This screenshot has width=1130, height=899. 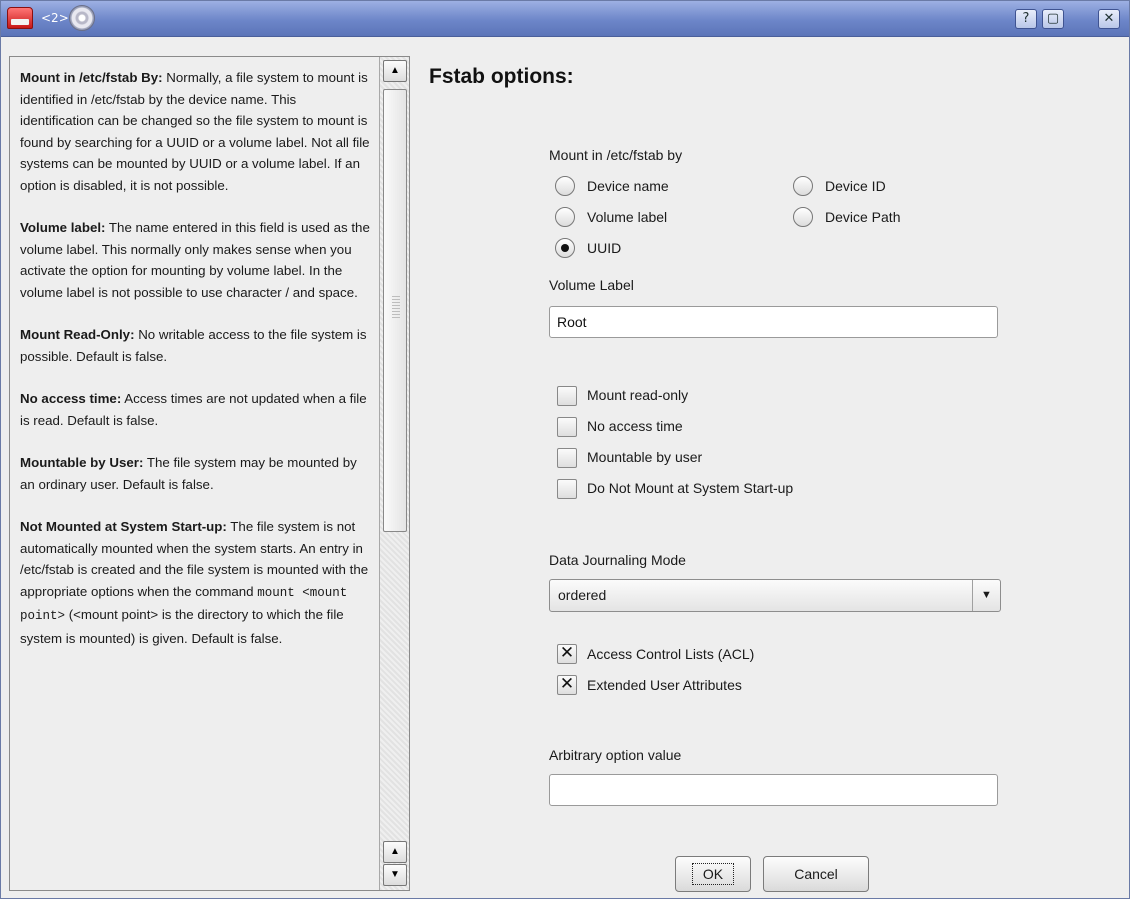 What do you see at coordinates (1053, 19) in the screenshot?
I see `maximize-button: ▢` at bounding box center [1053, 19].